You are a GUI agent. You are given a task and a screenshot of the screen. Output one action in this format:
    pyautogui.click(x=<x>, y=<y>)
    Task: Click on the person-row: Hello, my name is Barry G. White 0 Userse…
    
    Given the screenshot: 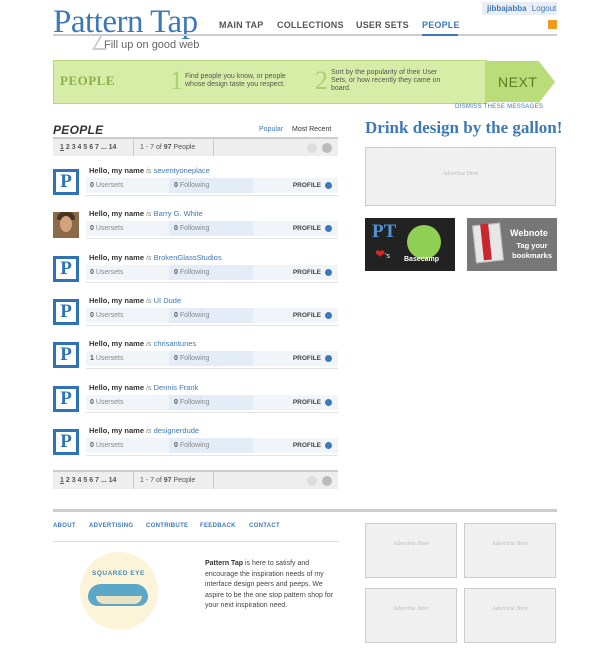 What is the action you would take?
    pyautogui.click(x=195, y=228)
    